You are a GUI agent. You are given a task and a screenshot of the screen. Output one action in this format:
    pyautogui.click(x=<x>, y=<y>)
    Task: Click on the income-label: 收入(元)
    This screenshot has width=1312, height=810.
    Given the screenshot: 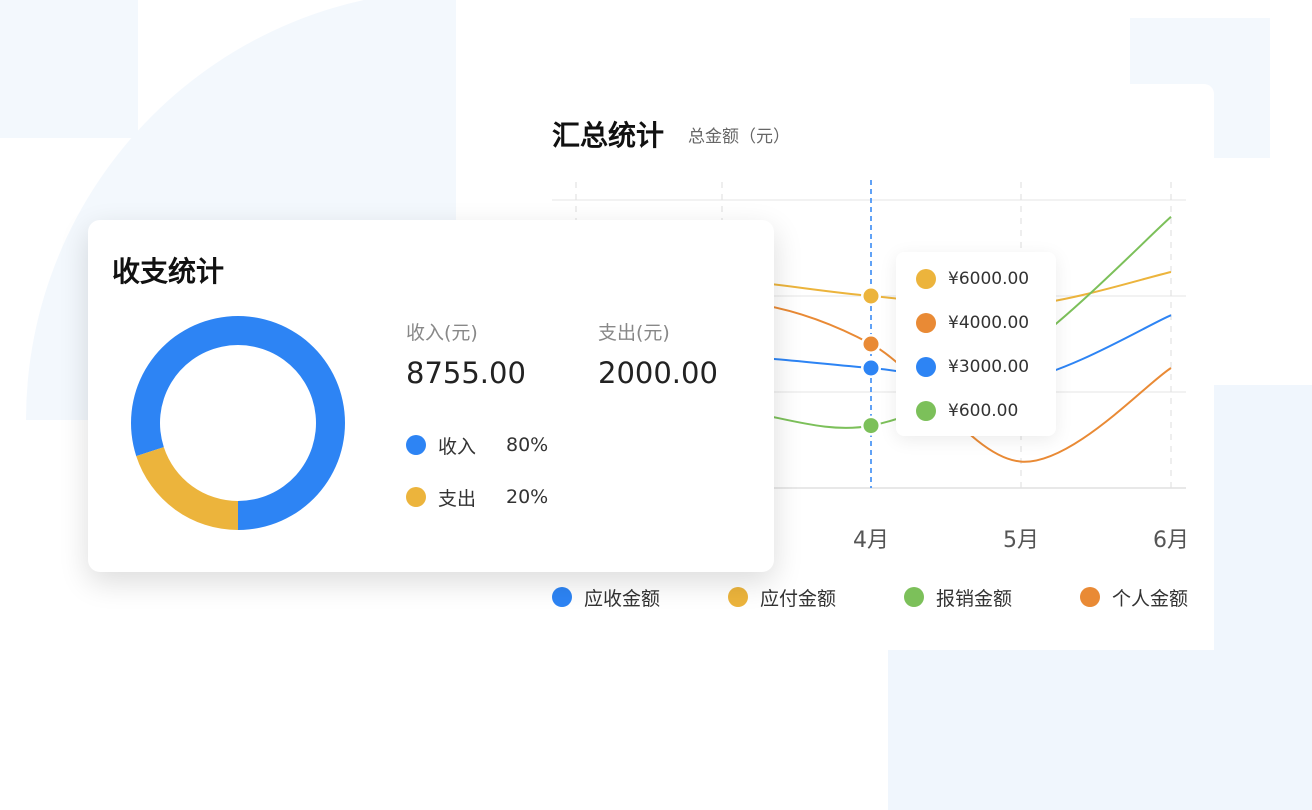 What is the action you would take?
    pyautogui.click(x=442, y=333)
    